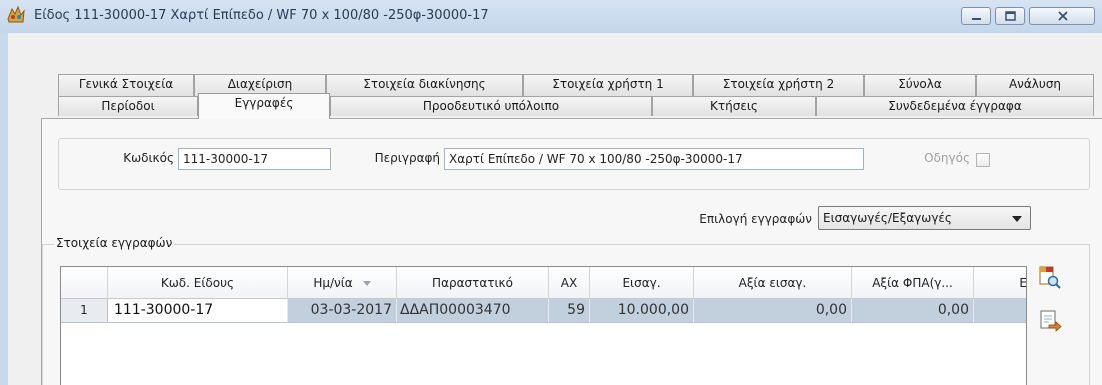  What do you see at coordinates (198, 283) in the screenshot?
I see `column-header-item-code: Κωδ. Είδους` at bounding box center [198, 283].